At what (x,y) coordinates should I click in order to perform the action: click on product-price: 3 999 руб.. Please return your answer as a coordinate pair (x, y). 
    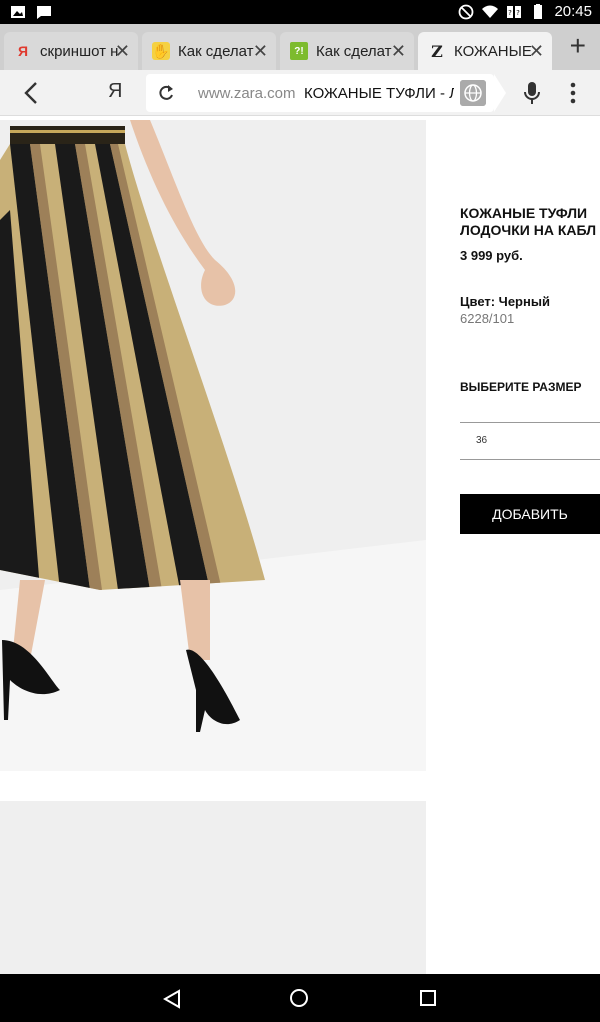
    Looking at the image, I should click on (491, 255).